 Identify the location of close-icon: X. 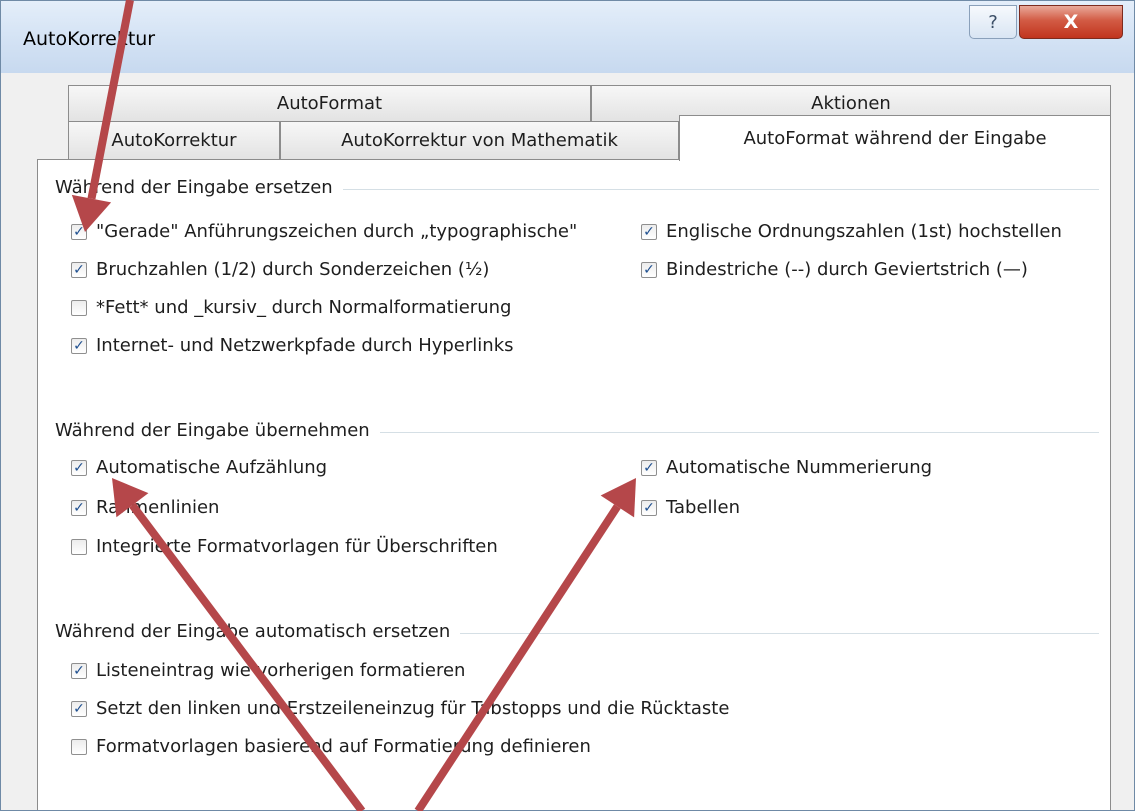
(1071, 22).